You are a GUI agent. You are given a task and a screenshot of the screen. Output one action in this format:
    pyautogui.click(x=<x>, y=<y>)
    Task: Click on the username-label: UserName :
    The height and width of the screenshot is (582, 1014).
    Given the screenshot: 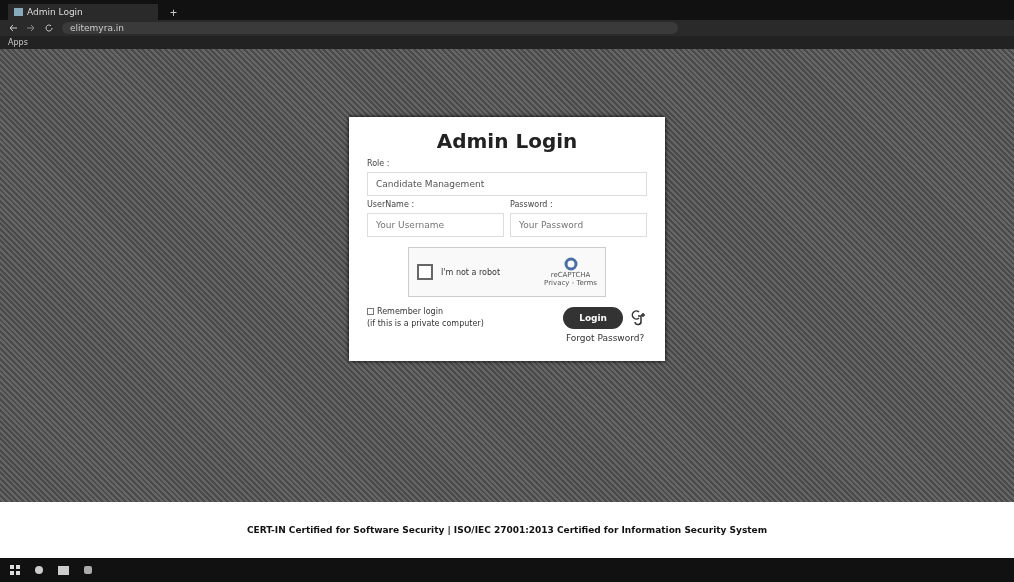 What is the action you would take?
    pyautogui.click(x=391, y=204)
    